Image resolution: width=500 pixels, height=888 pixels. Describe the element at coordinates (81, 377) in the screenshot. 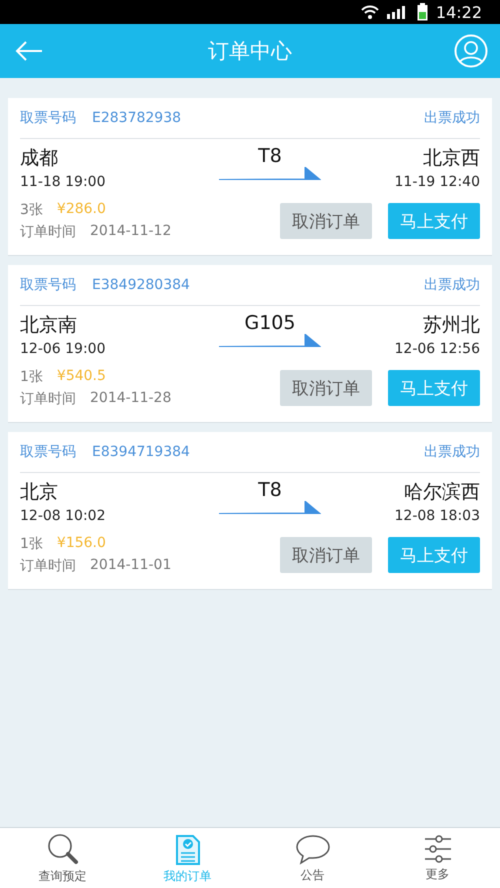

I see `price: ¥540.5` at that location.